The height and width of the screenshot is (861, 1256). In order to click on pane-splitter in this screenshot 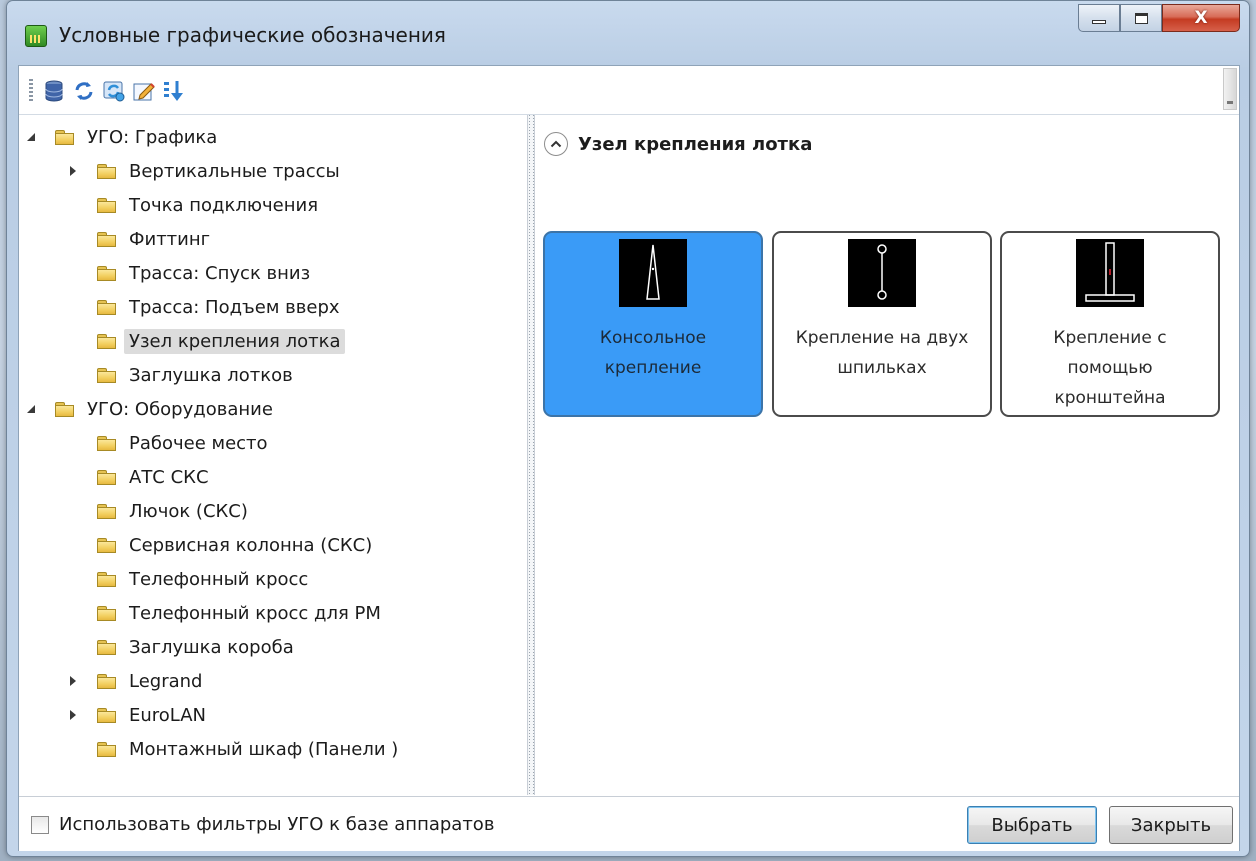, I will do `click(531, 455)`.